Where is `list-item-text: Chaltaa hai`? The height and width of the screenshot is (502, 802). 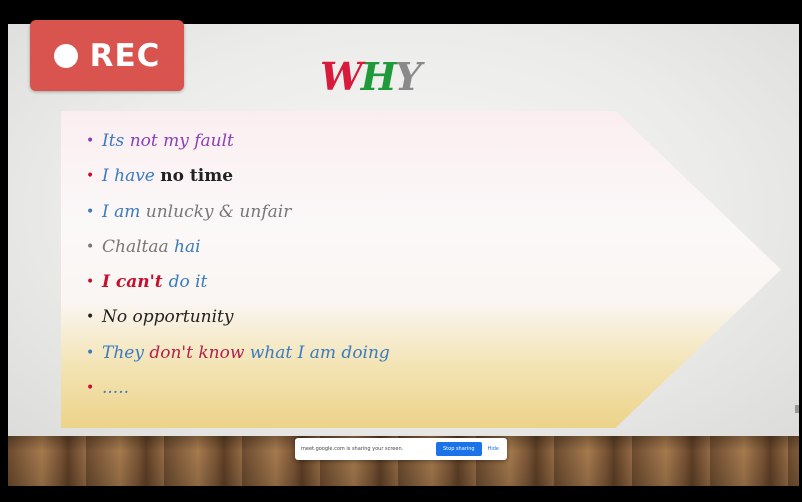
list-item-text: Chaltaa hai is located at coordinates (151, 251).